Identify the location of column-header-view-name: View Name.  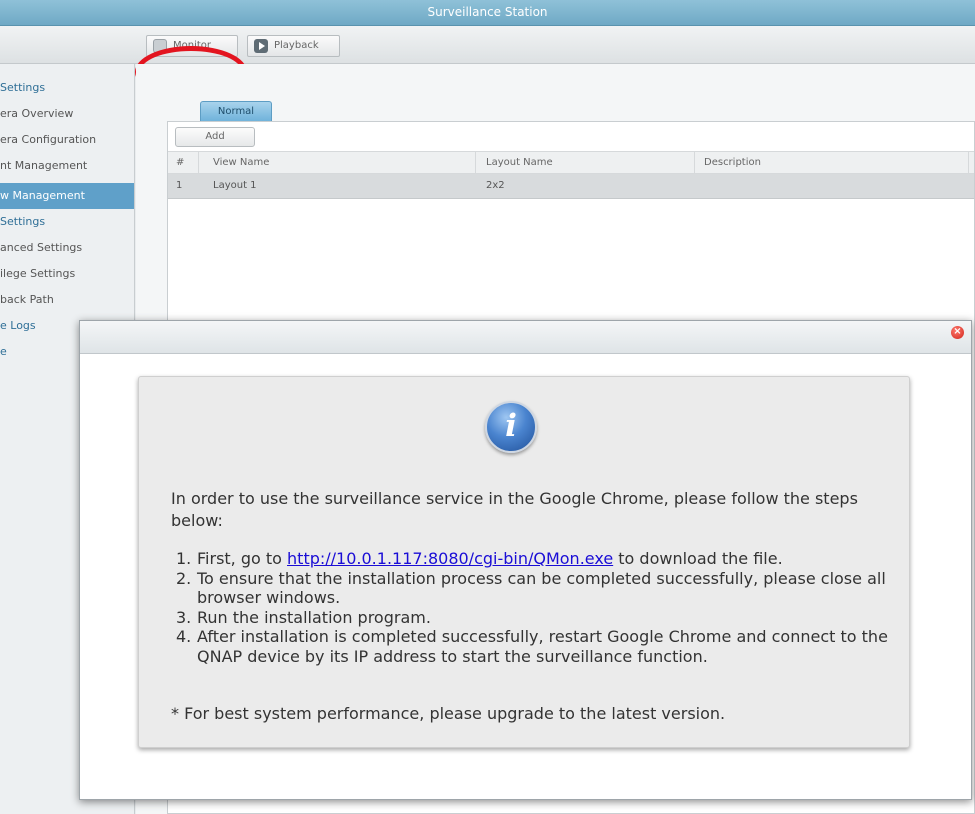
(241, 163).